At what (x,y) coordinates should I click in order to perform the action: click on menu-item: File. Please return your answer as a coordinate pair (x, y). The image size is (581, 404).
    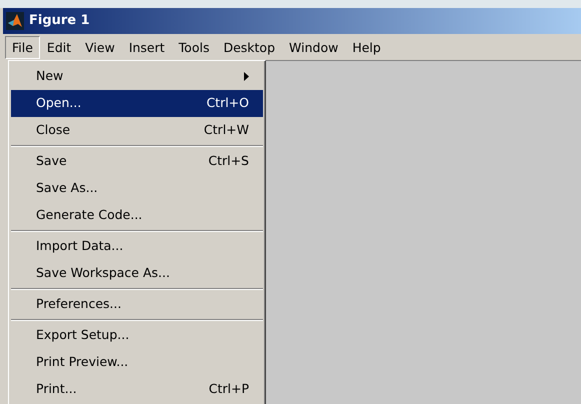
    Looking at the image, I should click on (22, 47).